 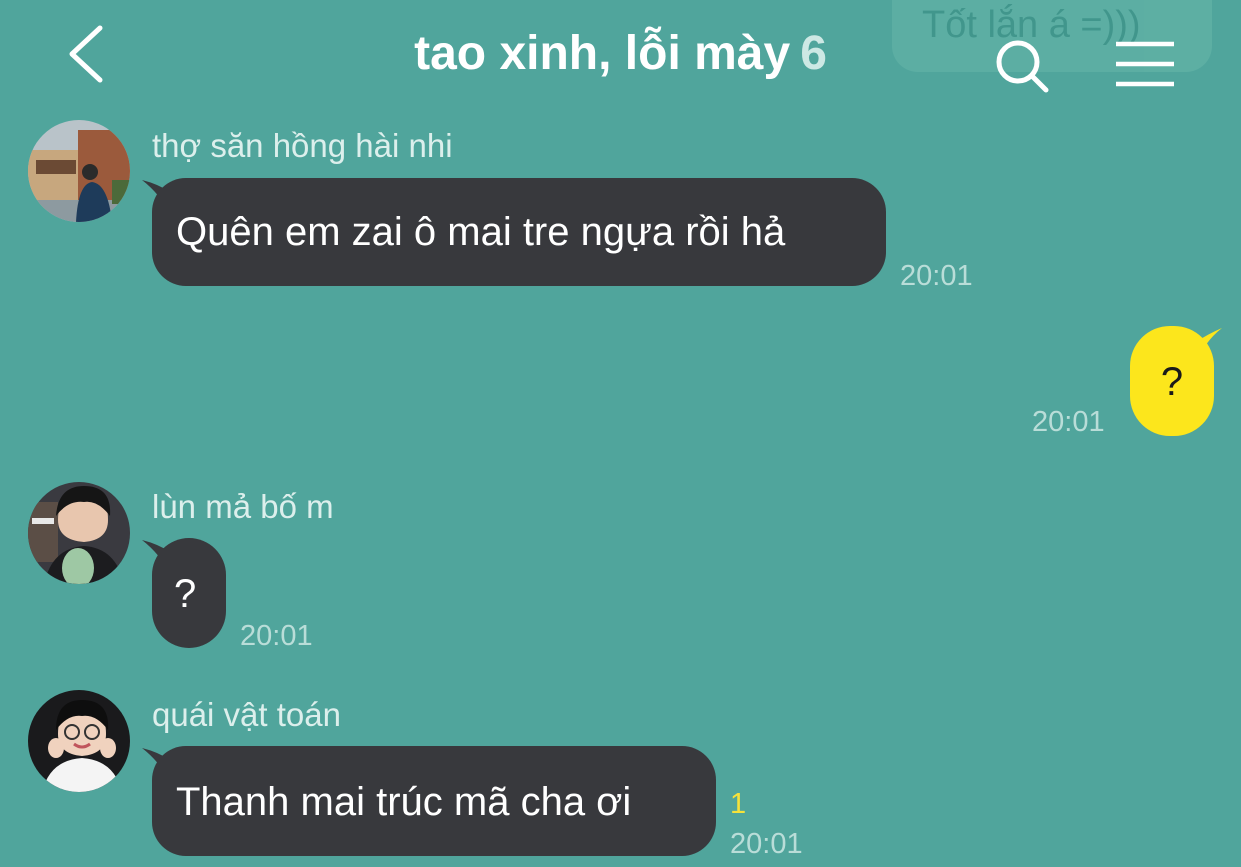 I want to click on message-text: Quên em zai ô mai tre ngựa rồi hả, so click(x=481, y=232).